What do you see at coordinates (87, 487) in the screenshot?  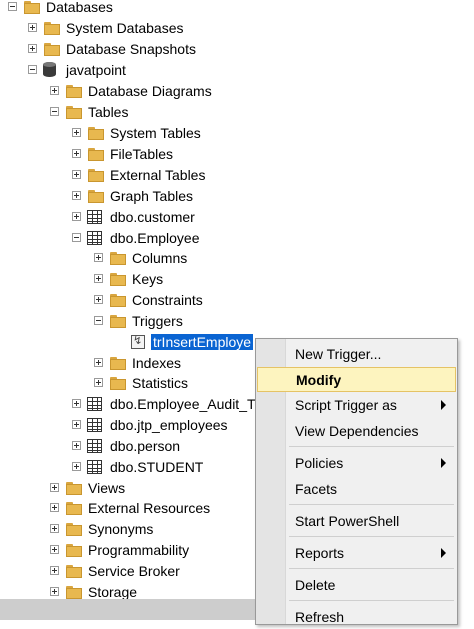 I see `tree-node-views: Views` at bounding box center [87, 487].